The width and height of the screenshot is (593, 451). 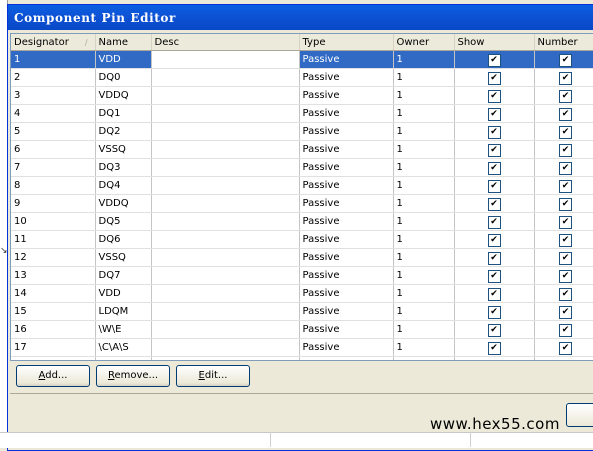 I want to click on column-header-designator: Designator ∕, so click(x=53, y=42).